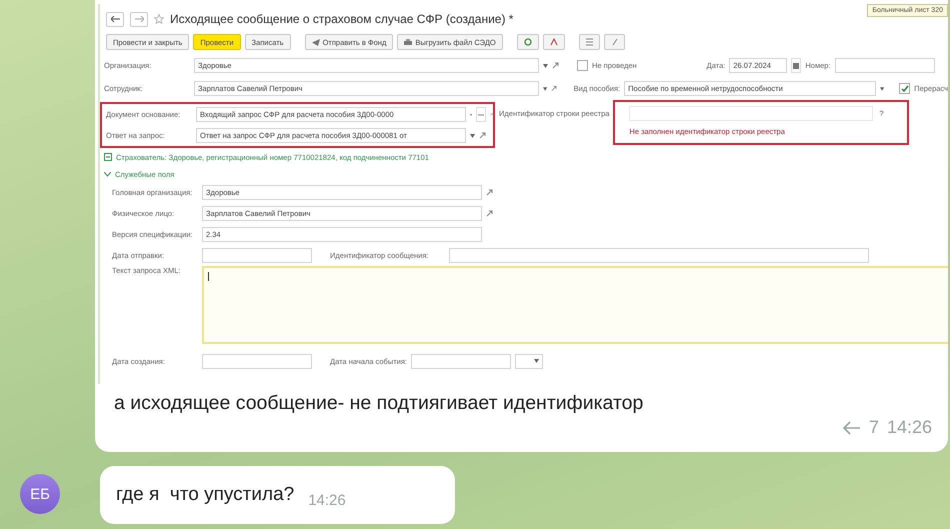  I want to click on calendar-button, so click(796, 65).